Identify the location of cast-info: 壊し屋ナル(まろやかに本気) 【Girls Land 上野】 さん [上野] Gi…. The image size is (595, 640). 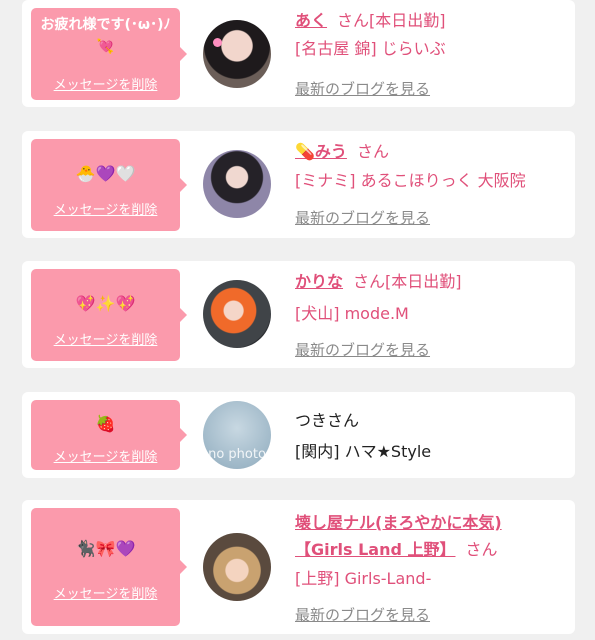
(431, 550).